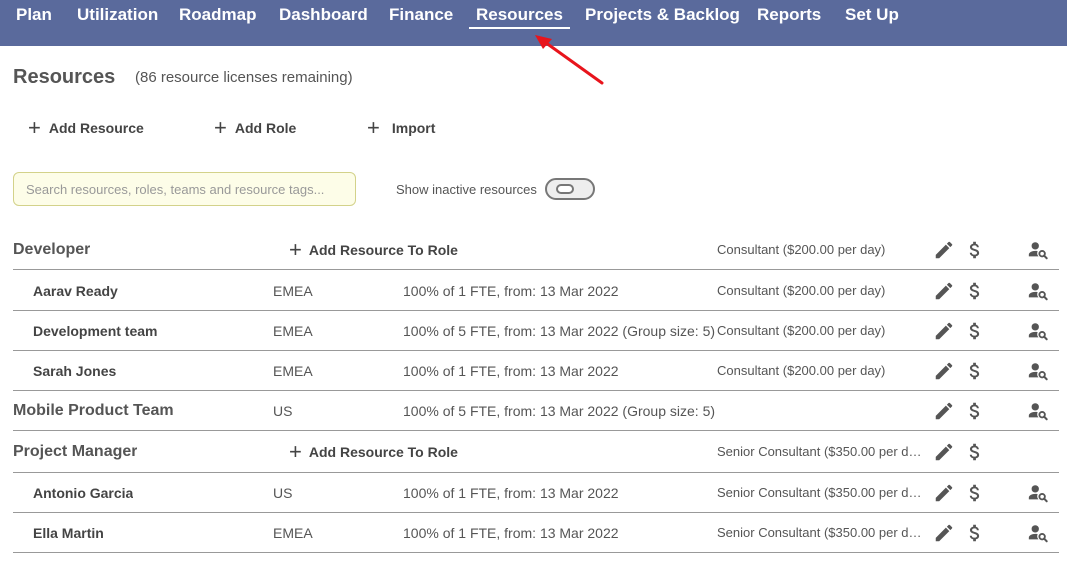 The height and width of the screenshot is (564, 1067). What do you see at coordinates (244, 77) in the screenshot?
I see `license-note: (86 resource licenses remaining)` at bounding box center [244, 77].